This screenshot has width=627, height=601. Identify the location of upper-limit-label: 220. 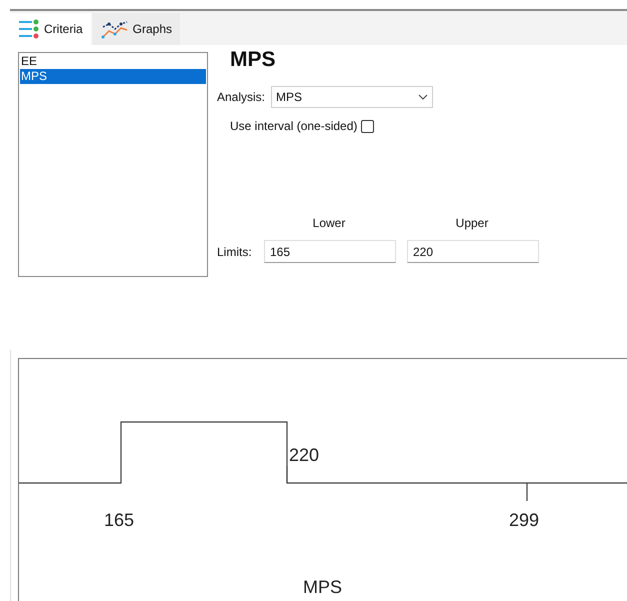
(304, 455).